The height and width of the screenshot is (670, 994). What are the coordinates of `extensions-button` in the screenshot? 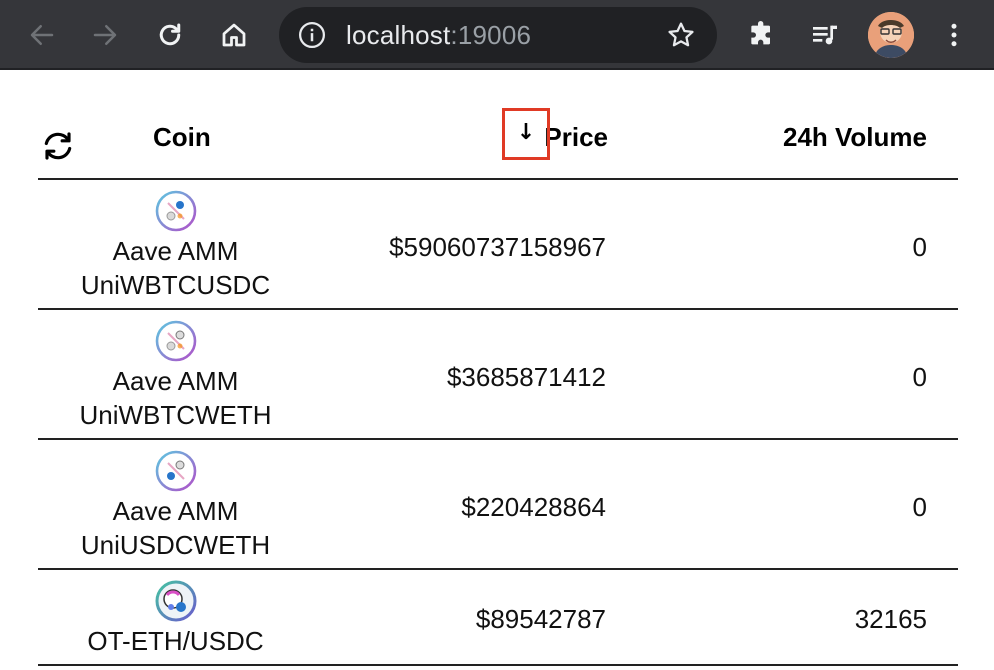 It's located at (762, 35).